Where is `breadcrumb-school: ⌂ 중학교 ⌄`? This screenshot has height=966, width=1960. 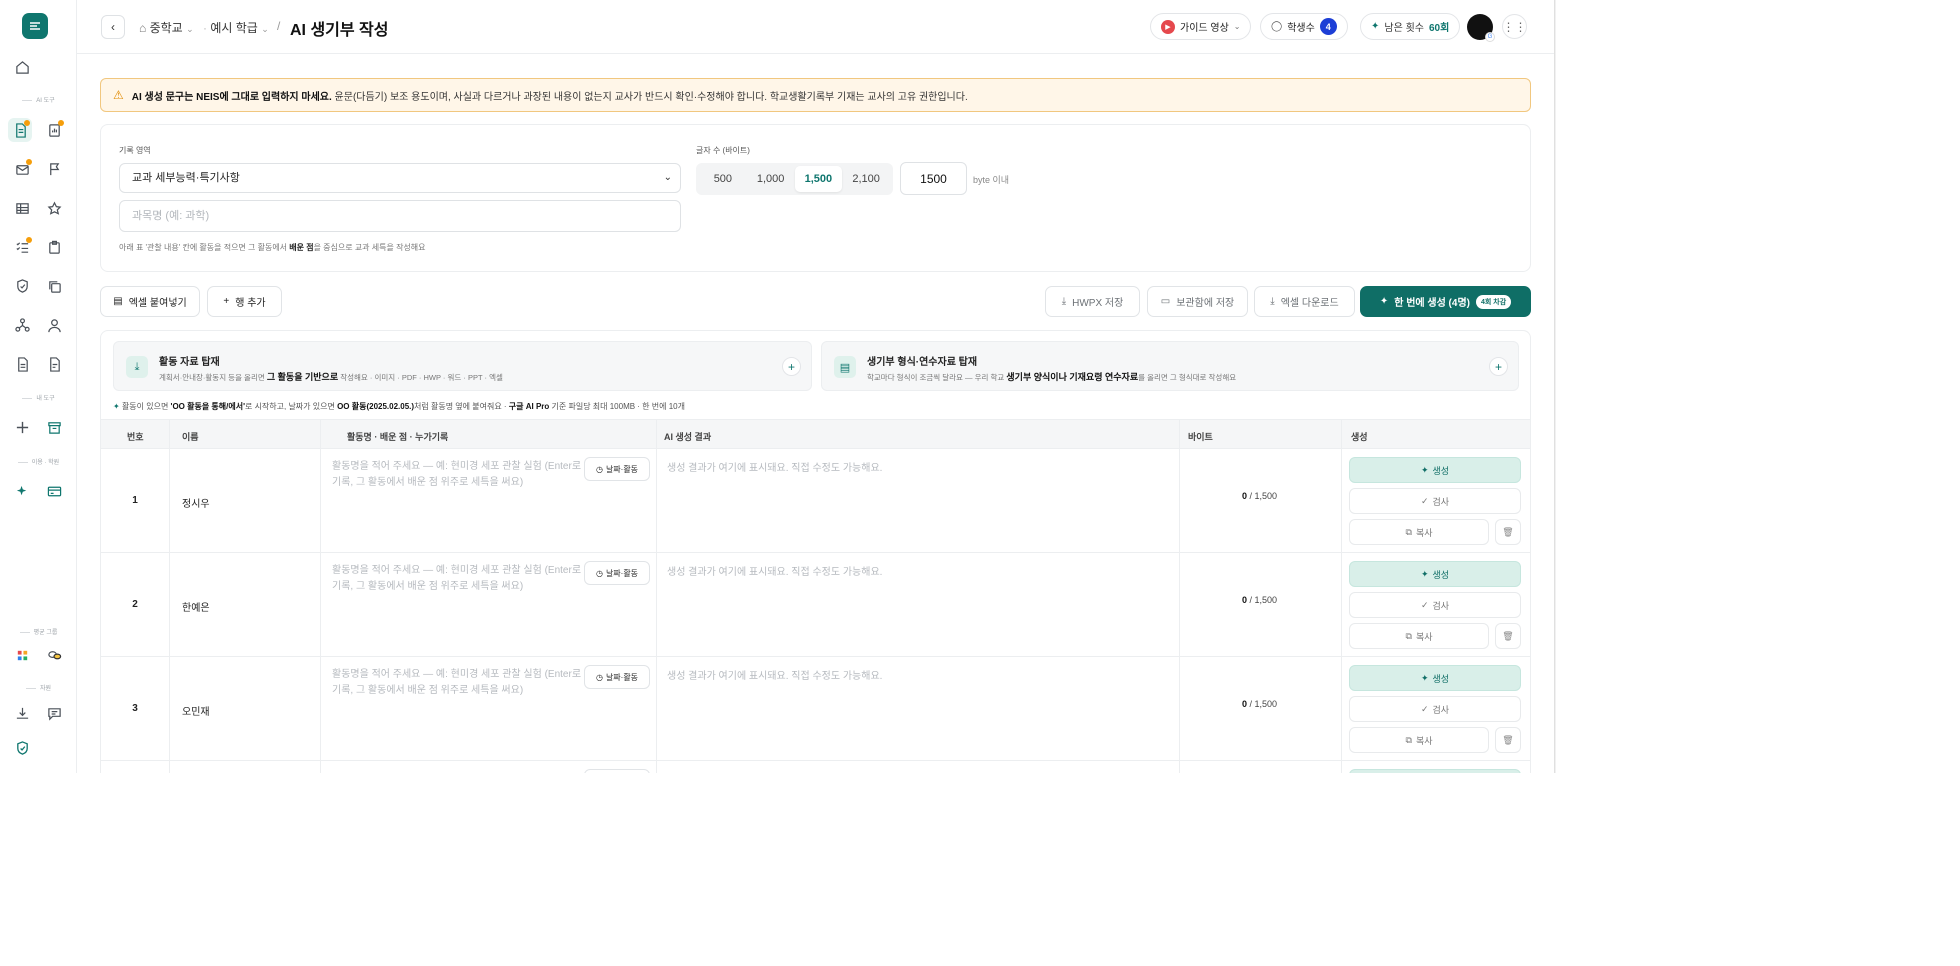 breadcrumb-school: ⌂ 중학교 ⌄ is located at coordinates (166, 27).